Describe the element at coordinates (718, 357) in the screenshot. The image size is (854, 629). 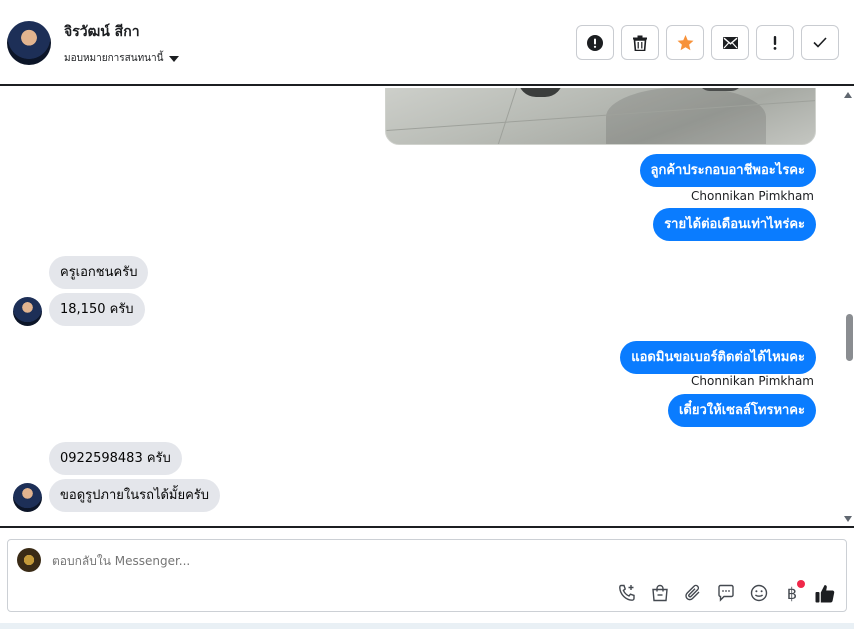
I see `outgoing-message: แอดมินขอเบอร์ติดต่อได้ไหมคะ` at that location.